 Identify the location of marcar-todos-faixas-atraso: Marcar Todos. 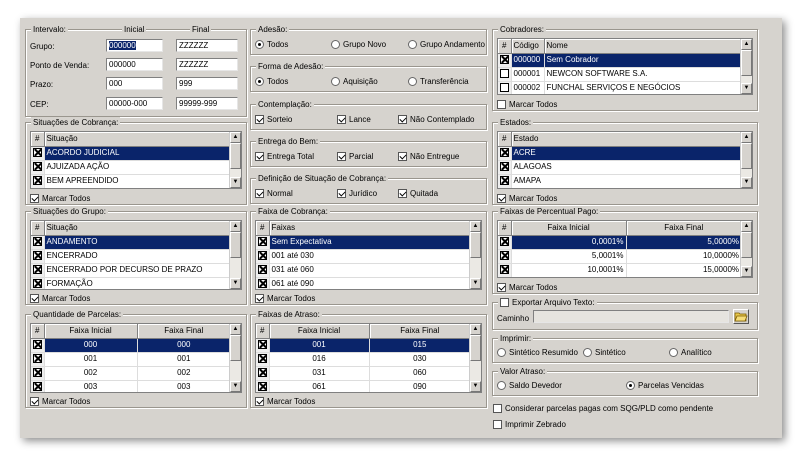
(285, 401).